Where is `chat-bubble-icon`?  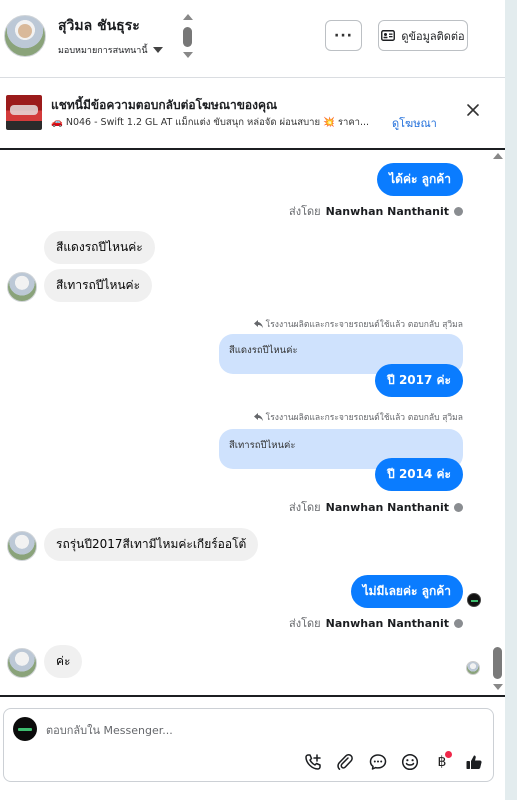
chat-bubble-icon is located at coordinates (378, 762).